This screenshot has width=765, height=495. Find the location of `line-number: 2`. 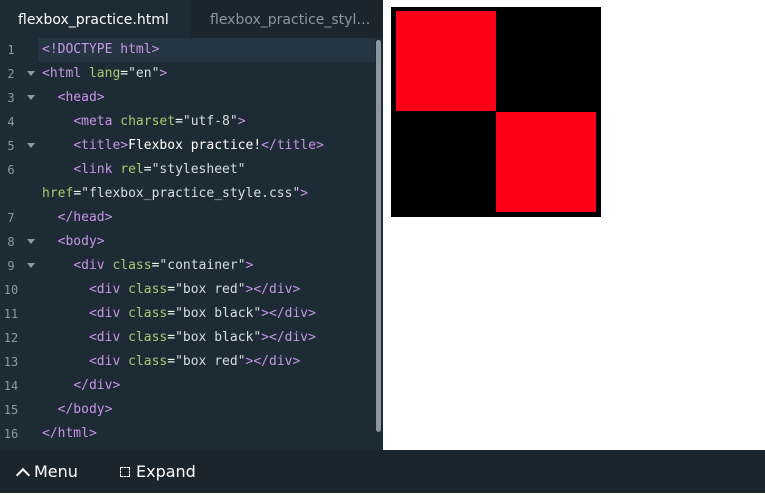

line-number: 2 is located at coordinates (11, 74).